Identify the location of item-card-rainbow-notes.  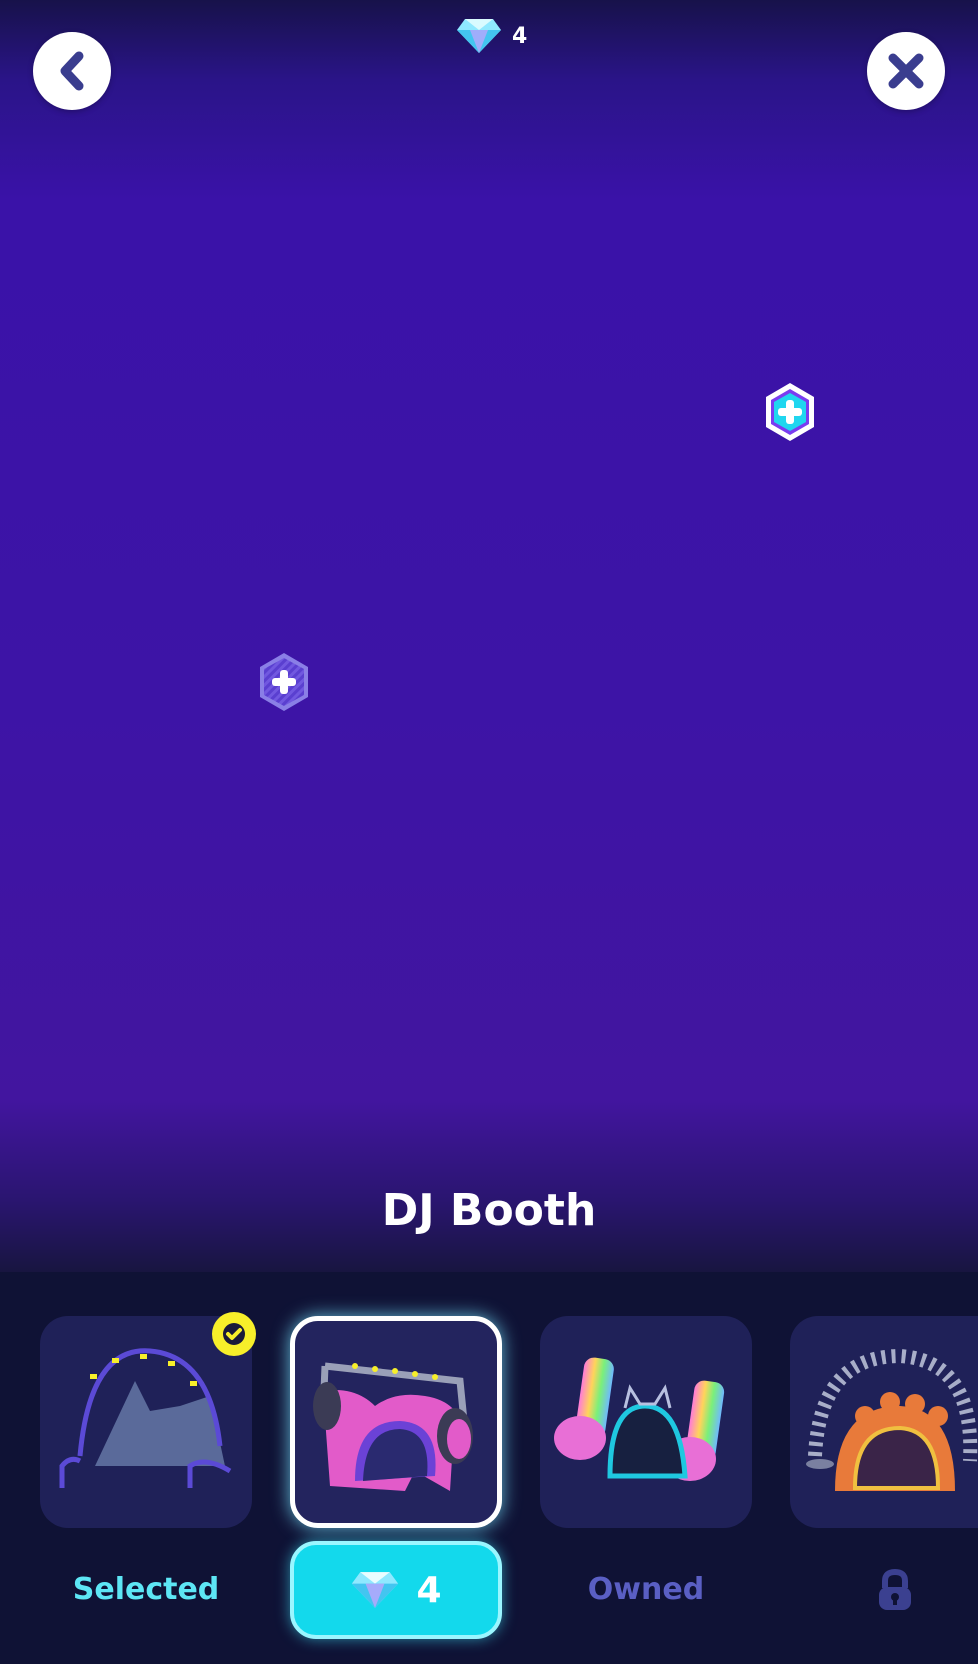
(646, 1422).